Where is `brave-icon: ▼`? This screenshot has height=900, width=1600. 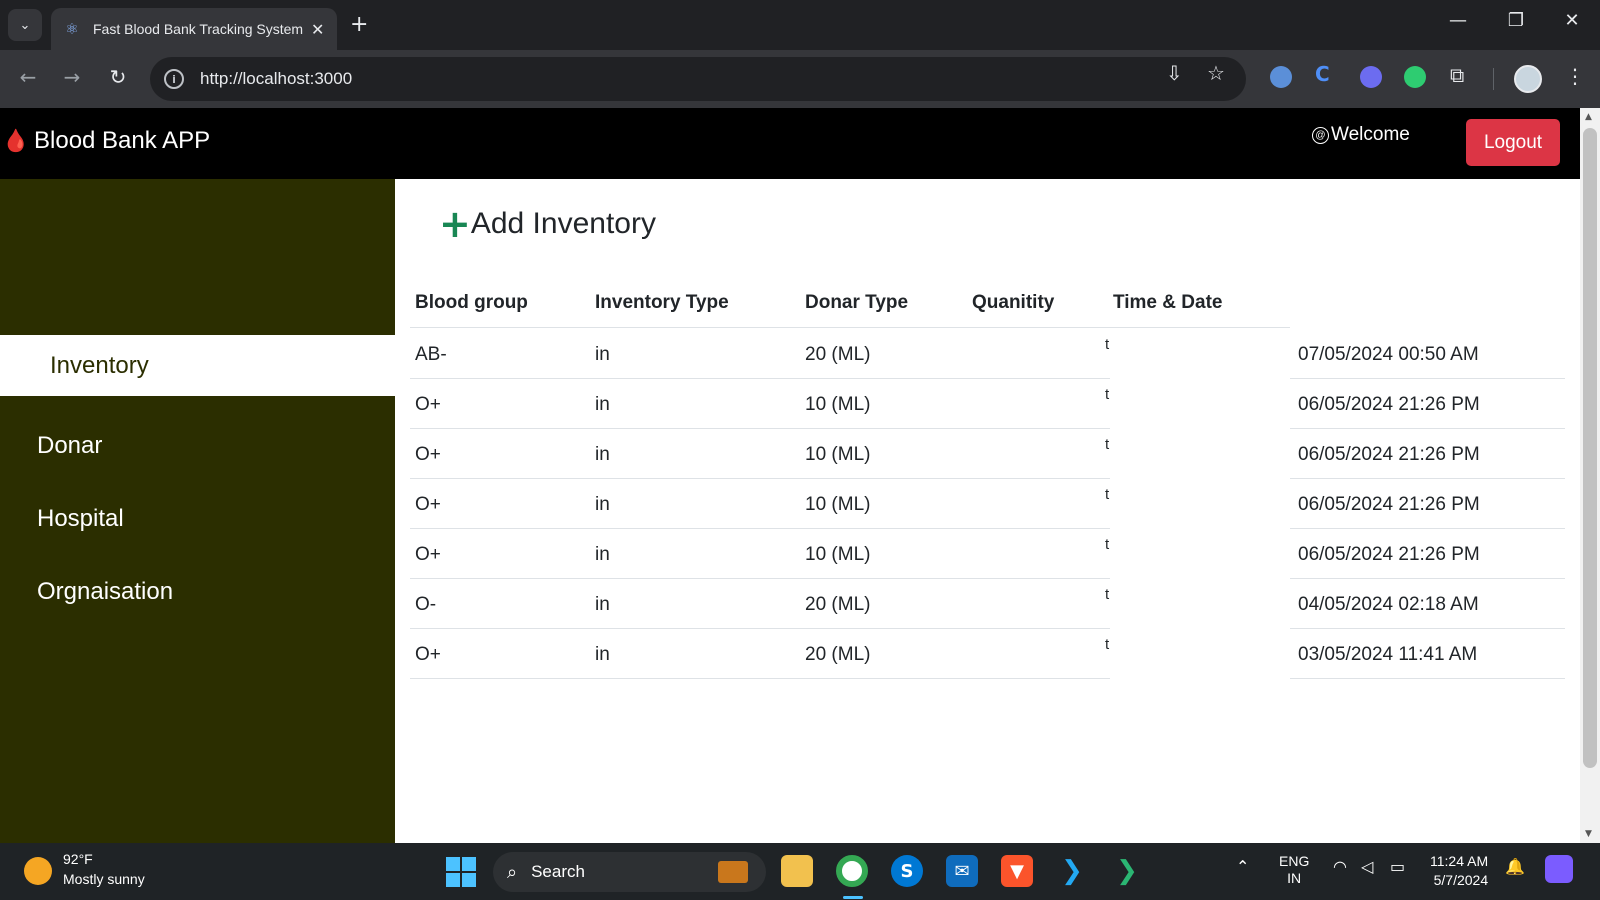 brave-icon: ▼ is located at coordinates (1017, 871).